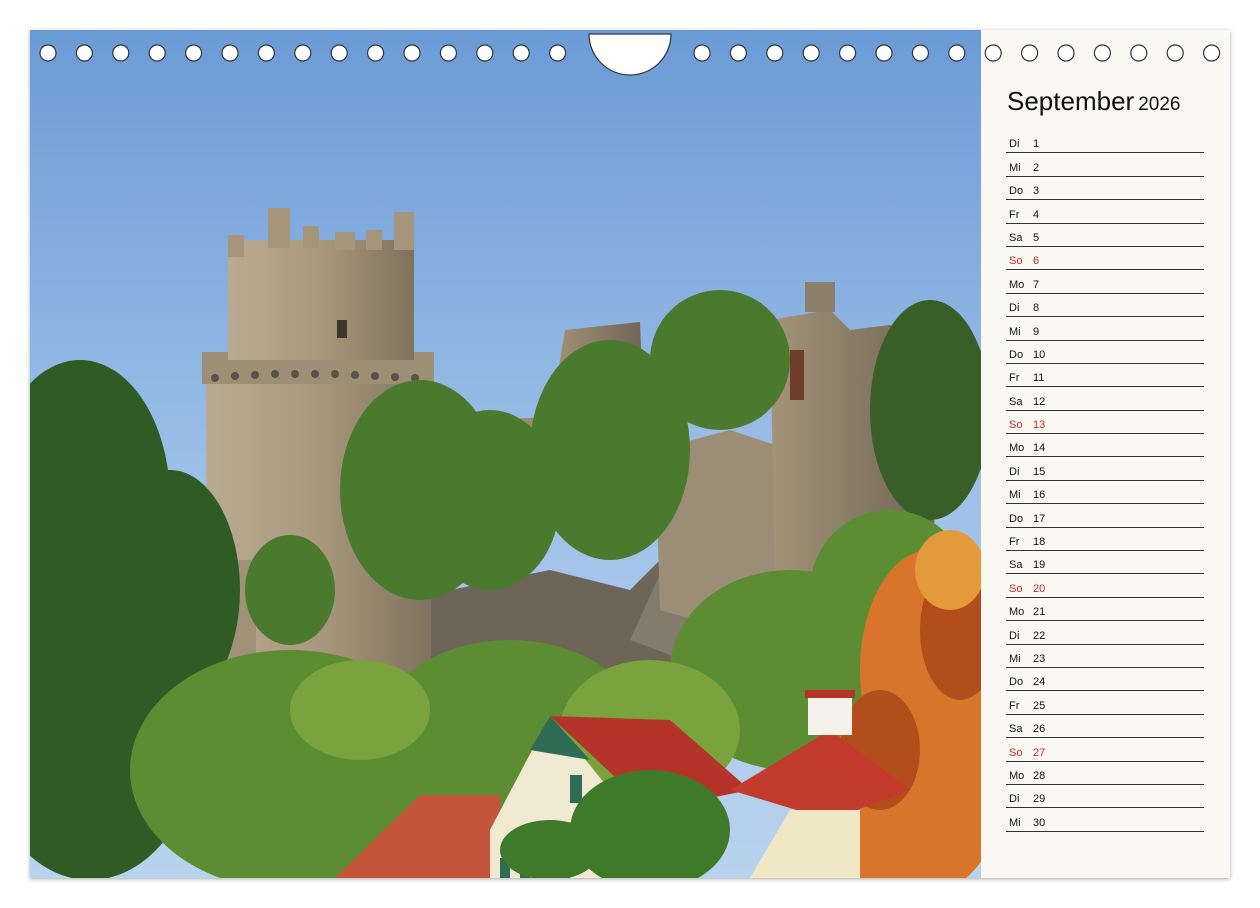 The width and height of the screenshot is (1260, 908). Describe the element at coordinates (1039, 378) in the screenshot. I see `day-number: 11` at that location.